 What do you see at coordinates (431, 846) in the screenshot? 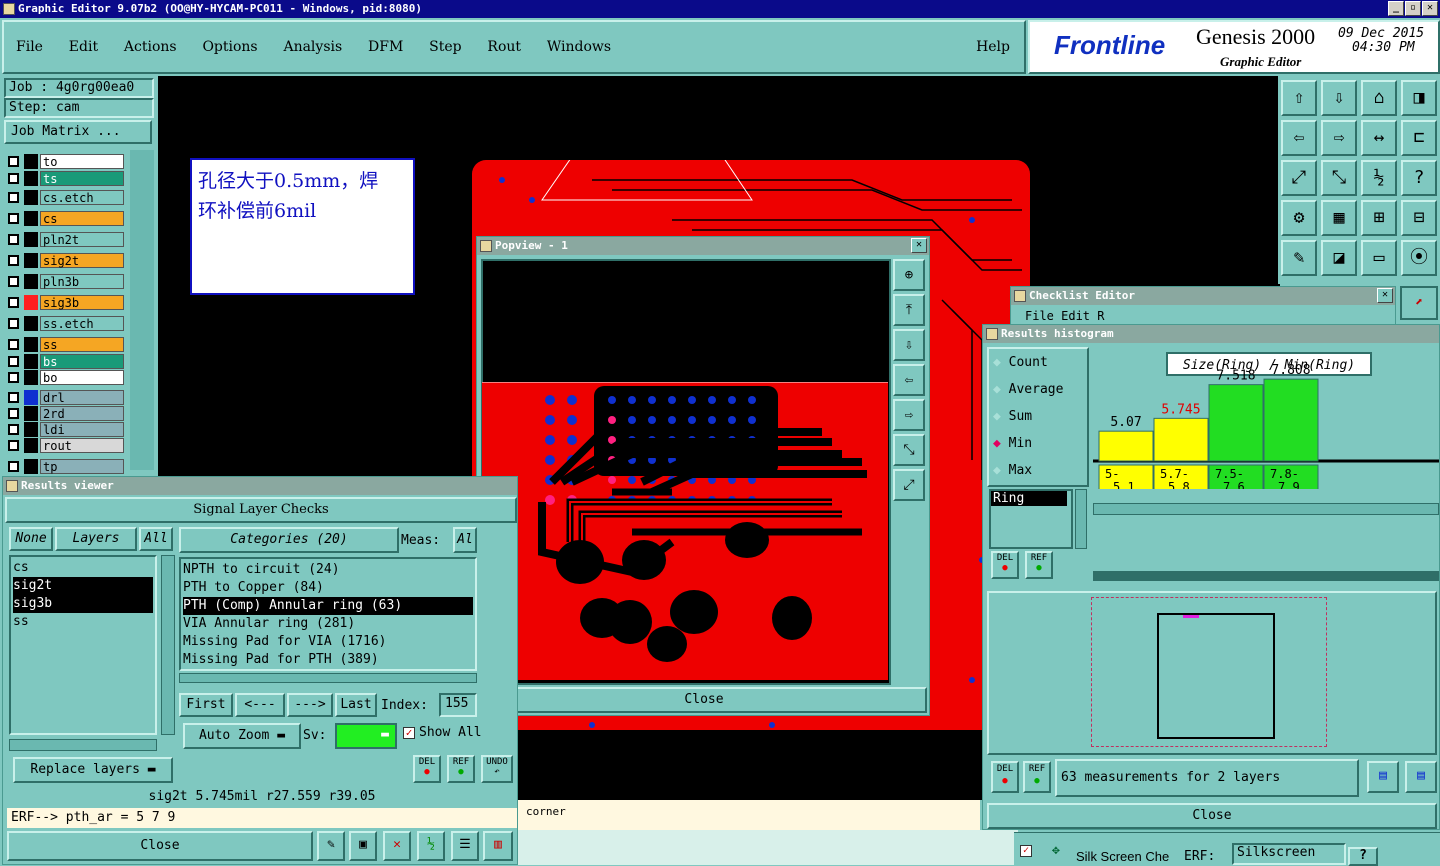
I see `tool-numbers-icon: ½` at bounding box center [431, 846].